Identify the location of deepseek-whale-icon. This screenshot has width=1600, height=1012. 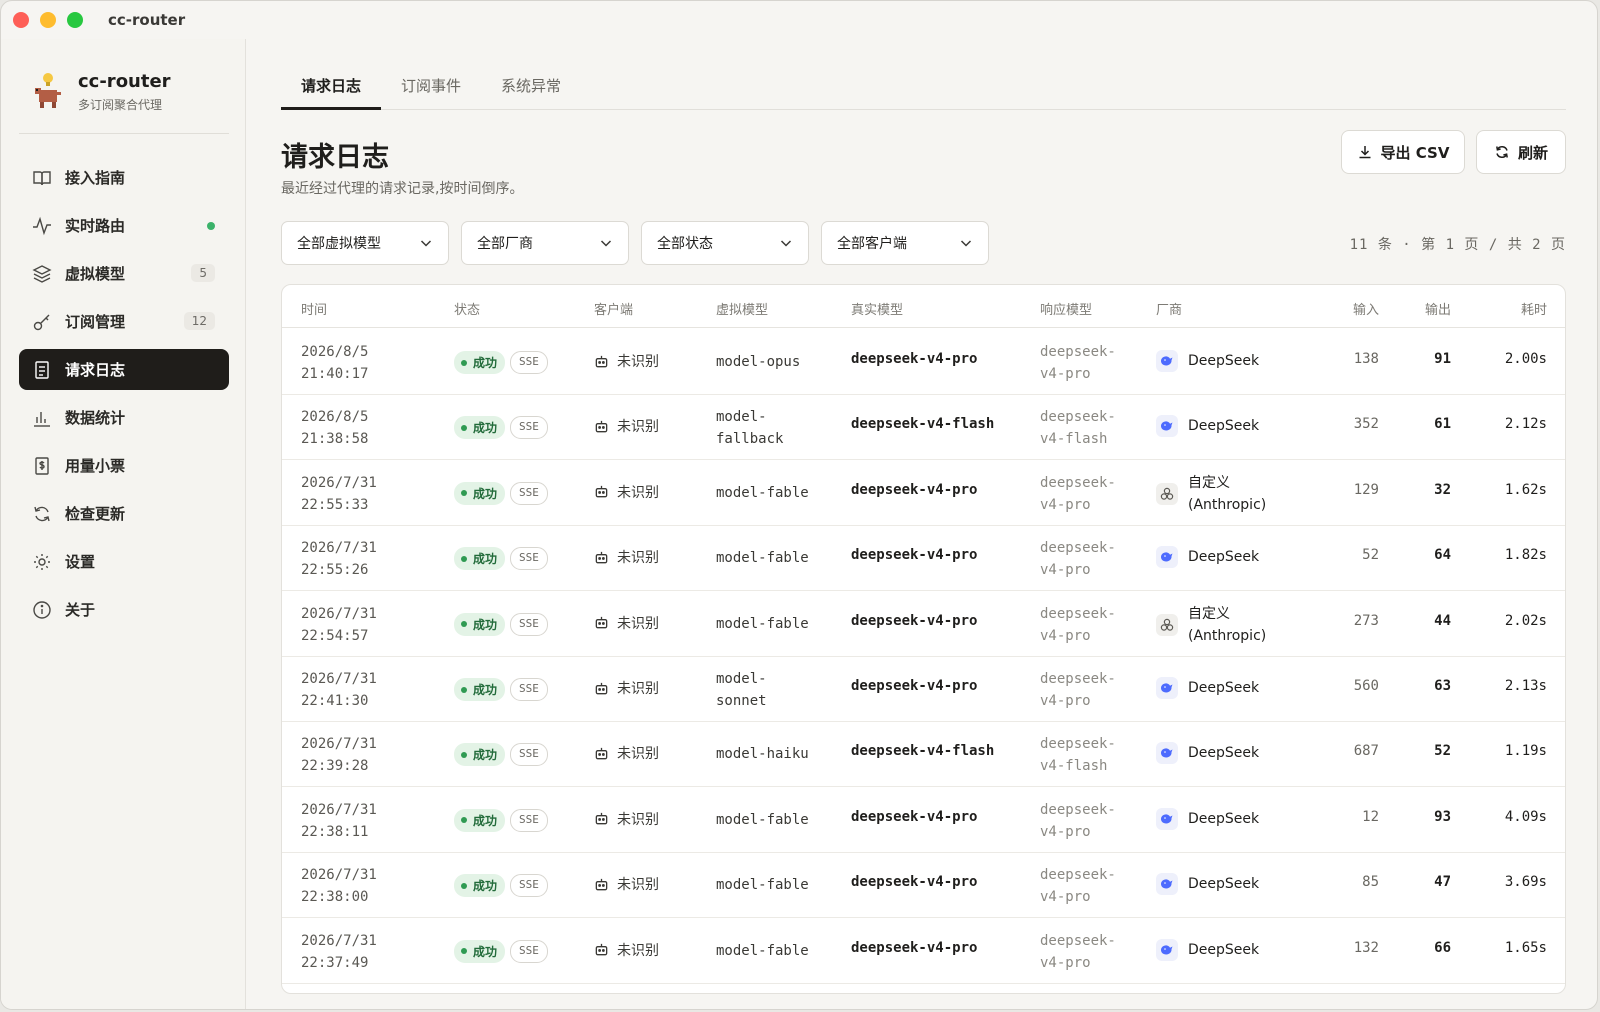
(1167, 753).